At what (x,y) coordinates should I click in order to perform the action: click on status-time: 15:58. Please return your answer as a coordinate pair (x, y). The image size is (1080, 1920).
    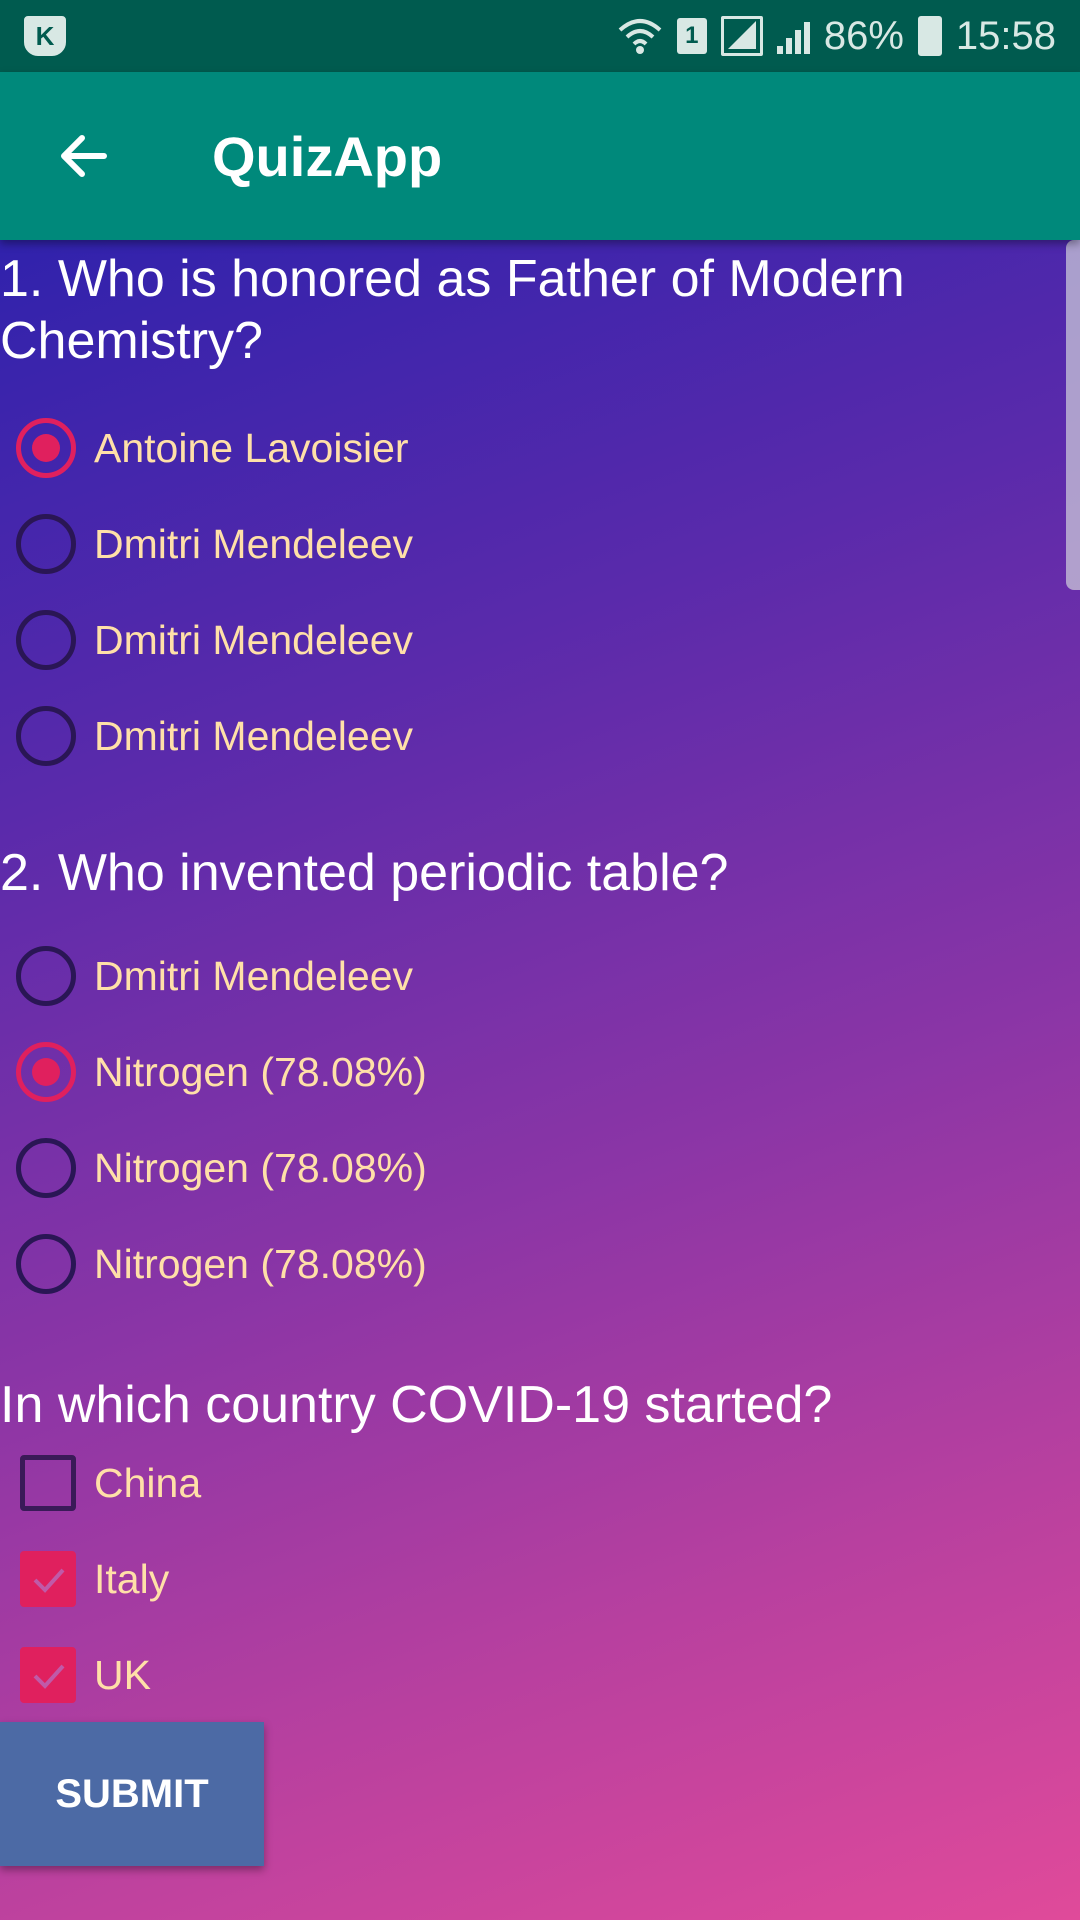
    Looking at the image, I should click on (1005, 35).